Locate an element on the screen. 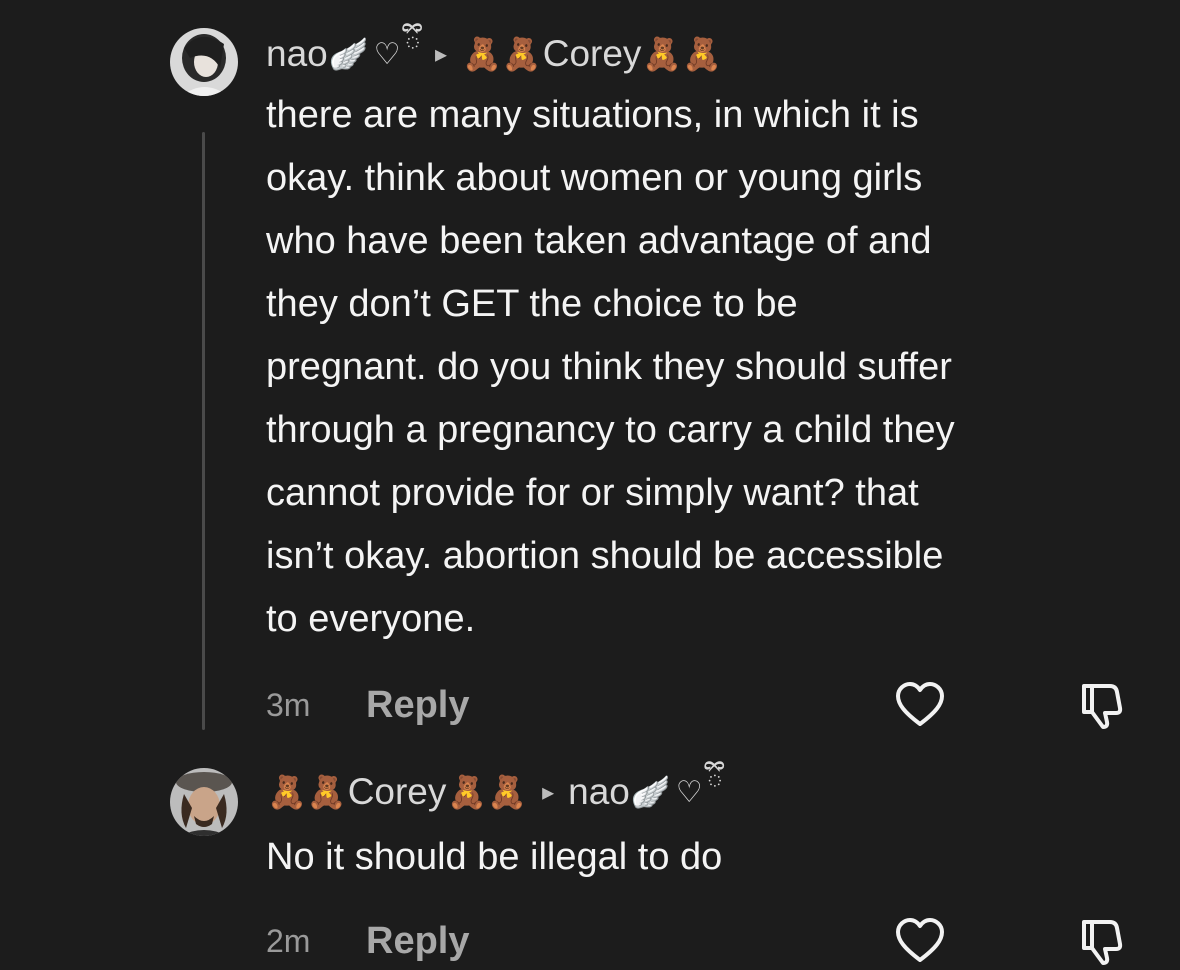  author-name: Corey is located at coordinates (397, 792).